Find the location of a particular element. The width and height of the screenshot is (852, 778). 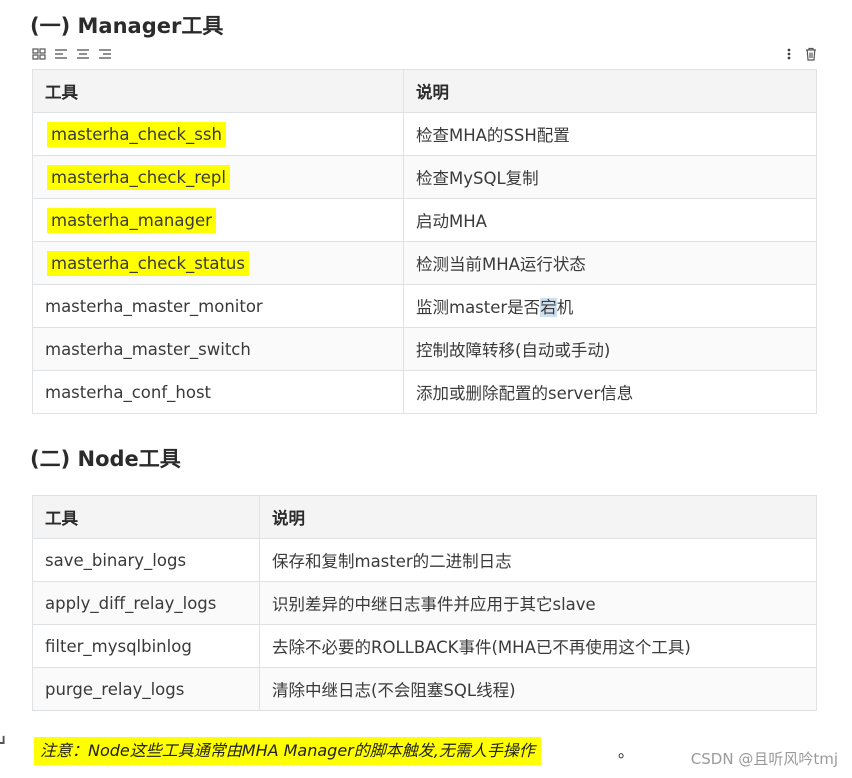

grid-icon is located at coordinates (39, 54).